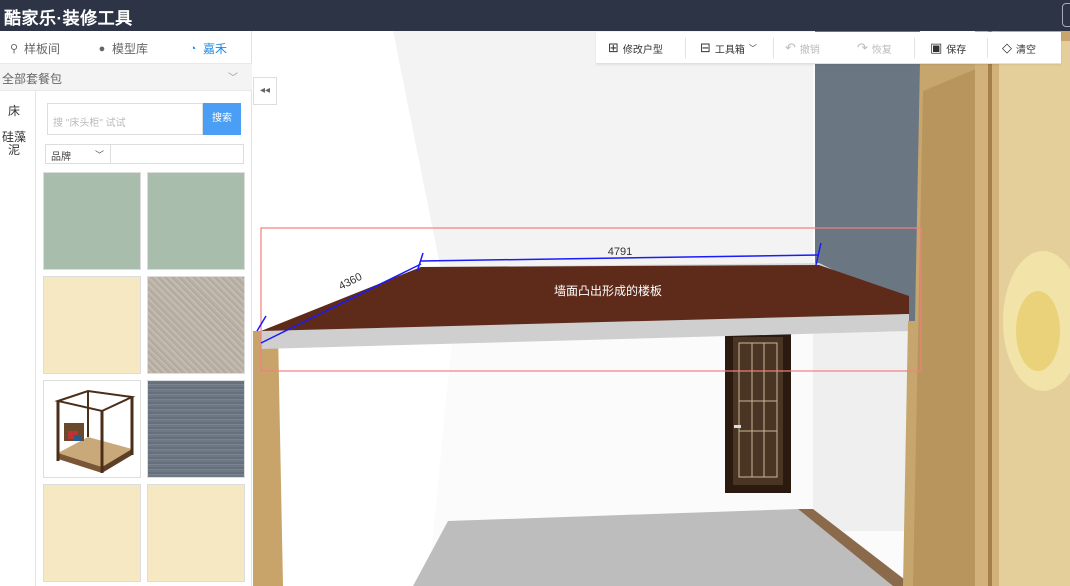  I want to click on brand-filter-label: 品牌, so click(61, 157).